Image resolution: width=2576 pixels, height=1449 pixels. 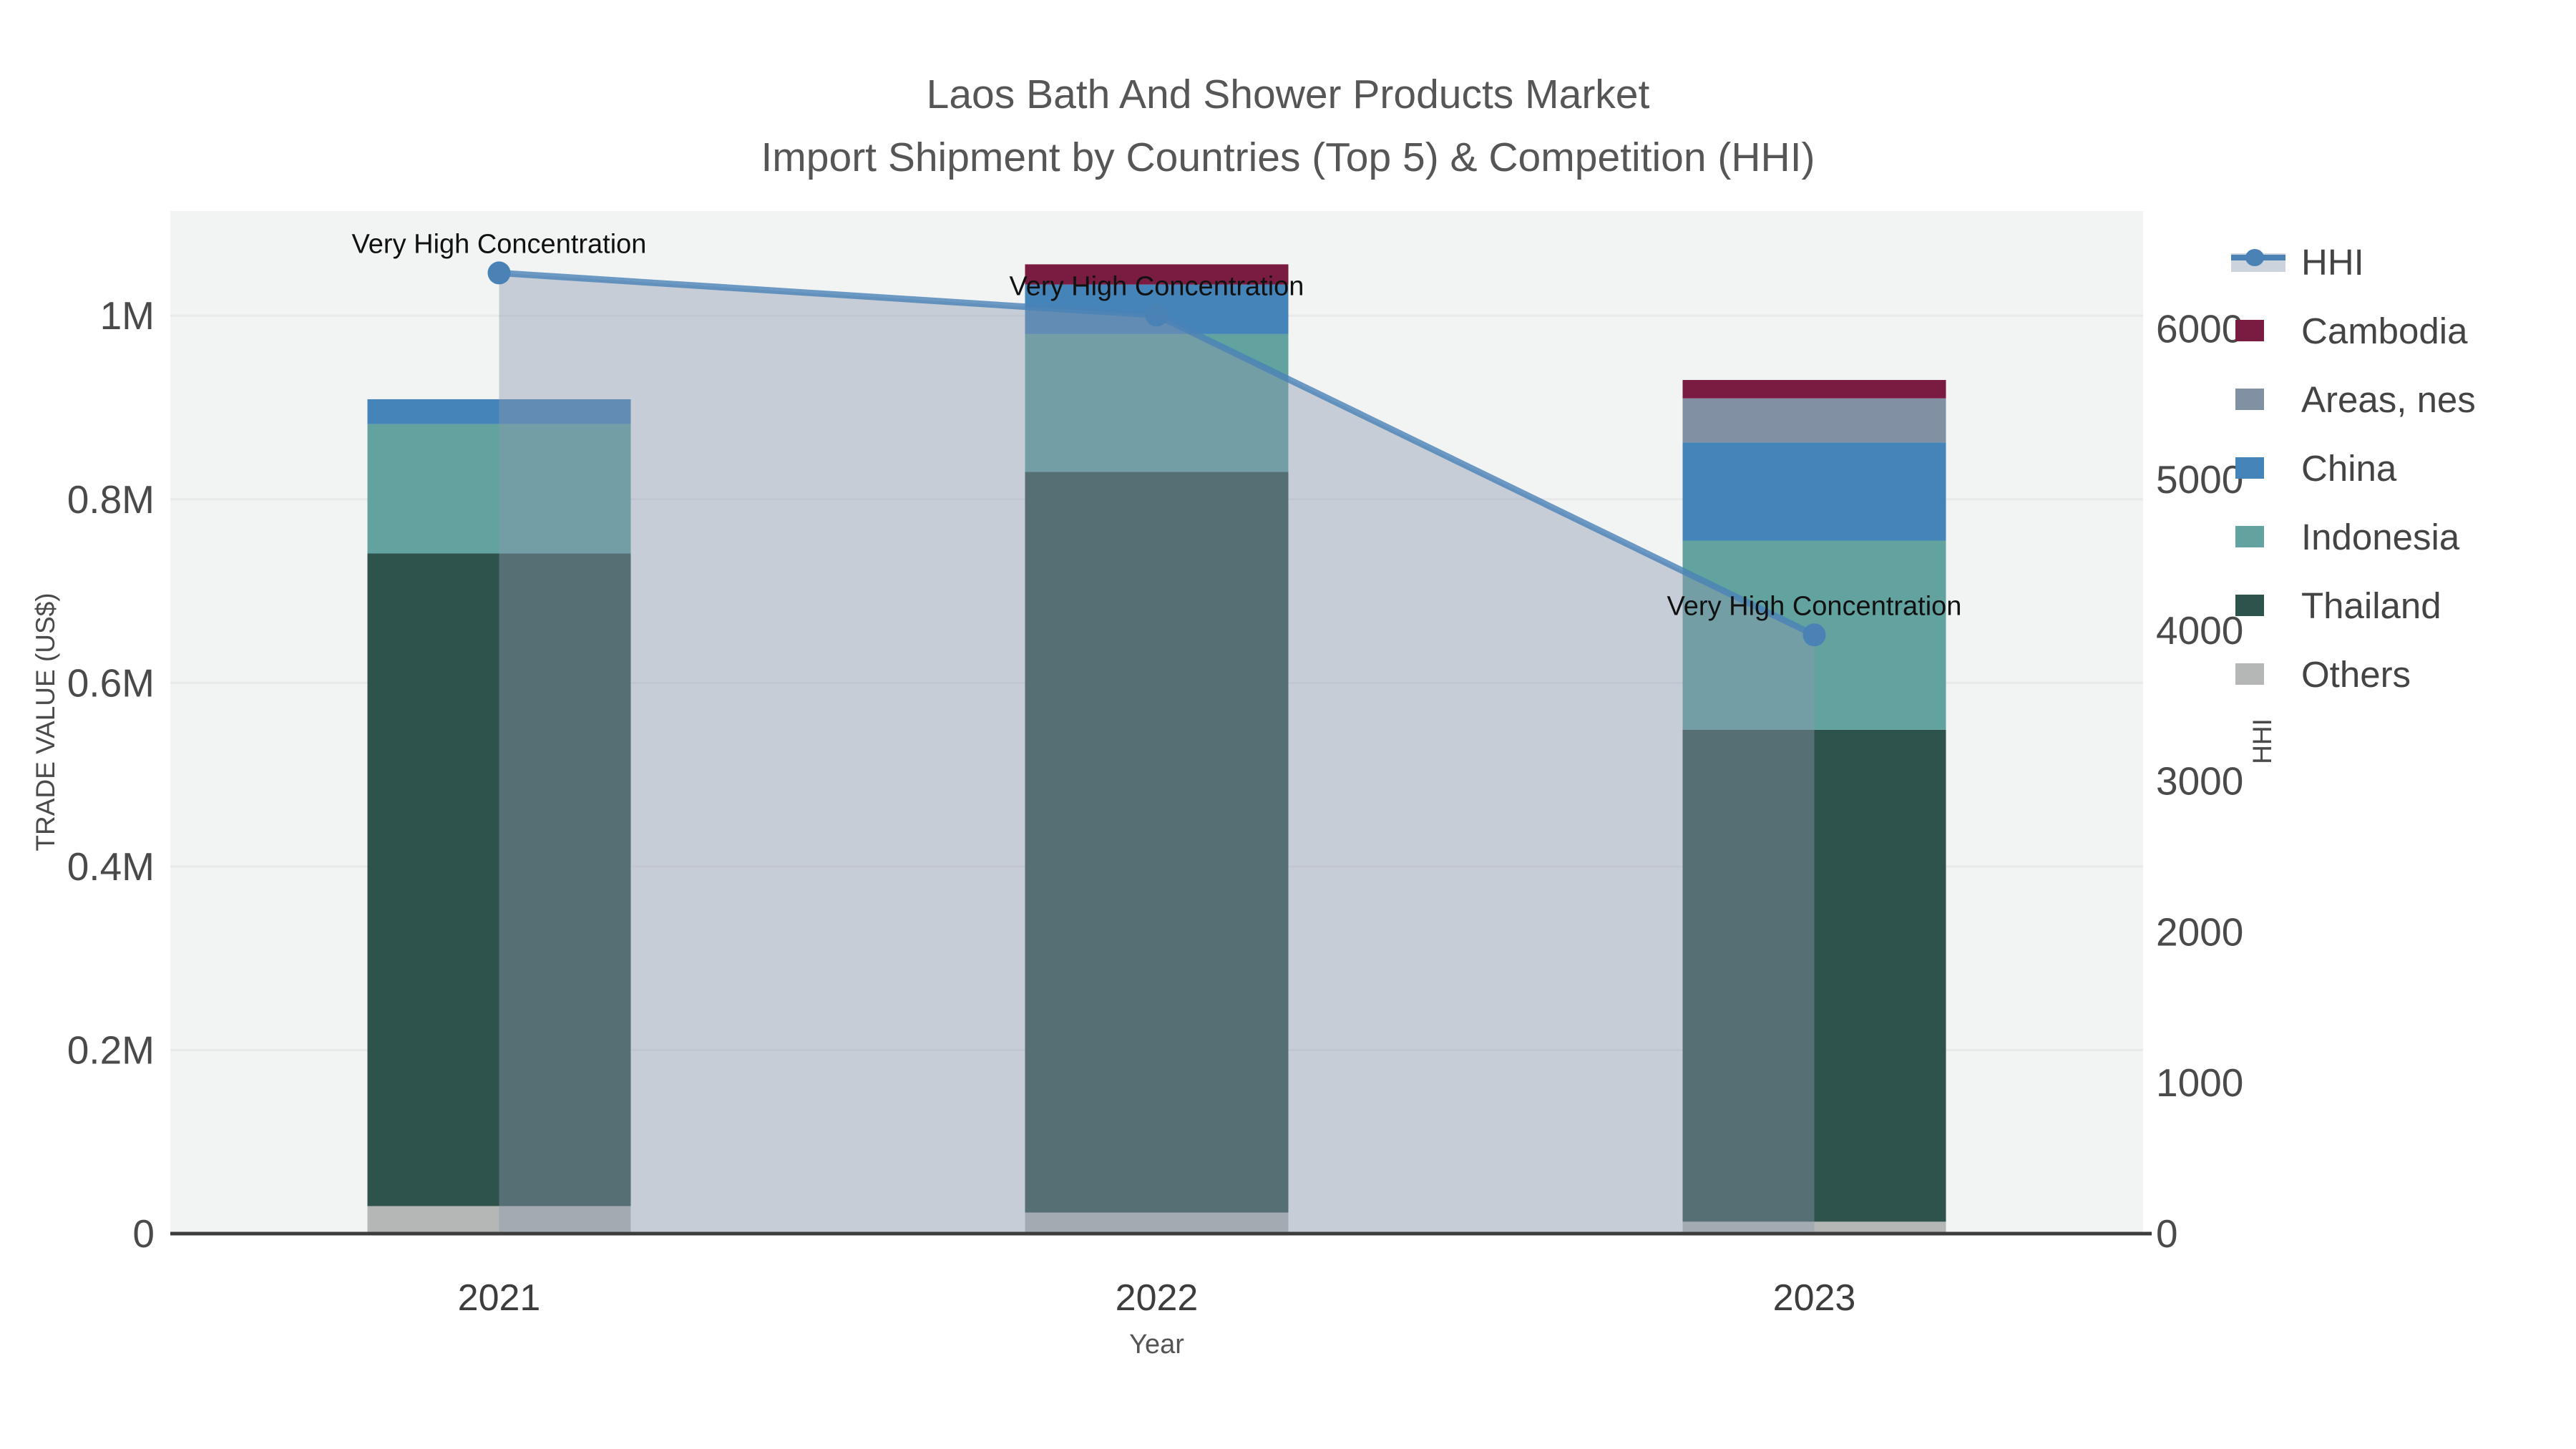 I want to click on legend-label: HHI, so click(x=2332, y=262).